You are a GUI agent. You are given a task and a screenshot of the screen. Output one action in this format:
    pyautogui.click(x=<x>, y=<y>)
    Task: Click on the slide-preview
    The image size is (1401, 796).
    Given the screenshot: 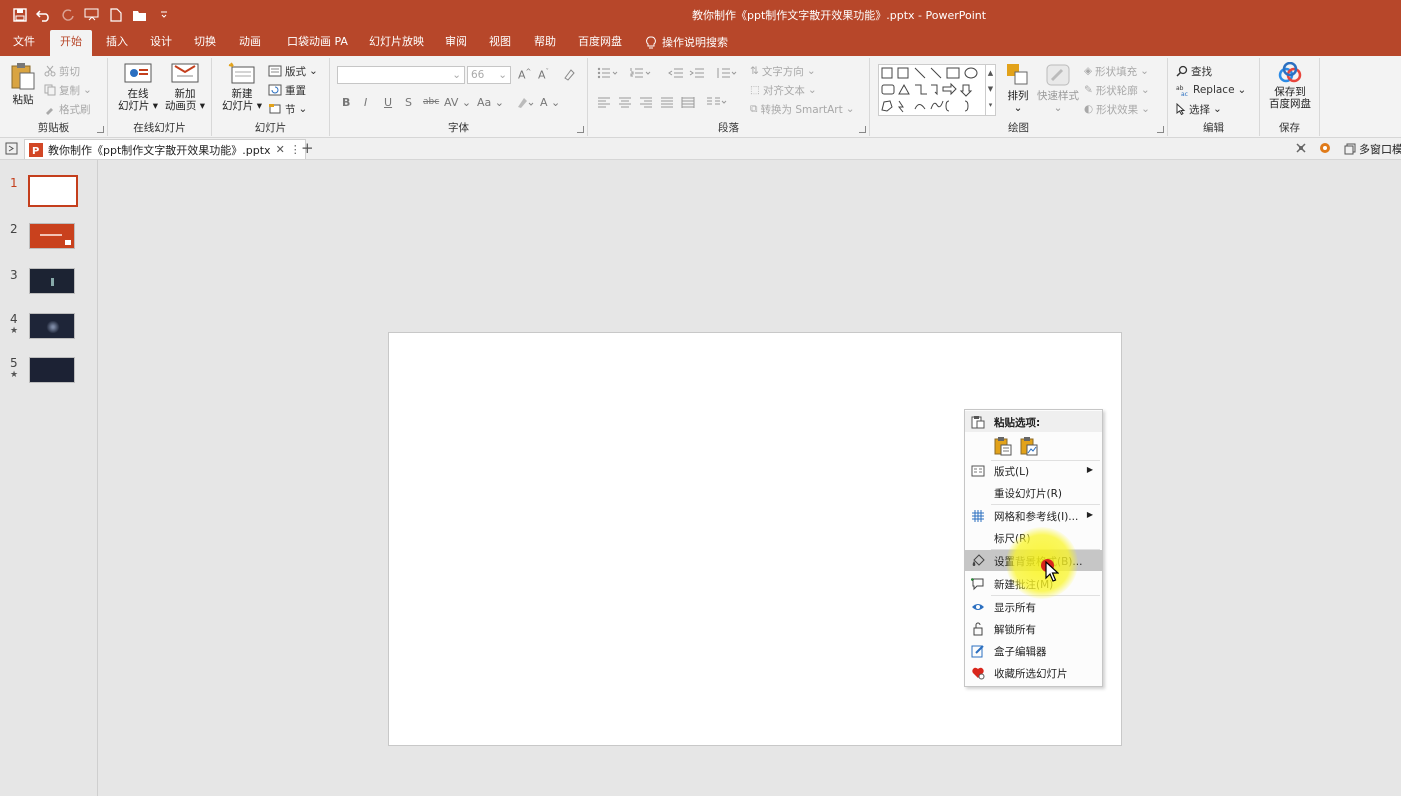 What is the action you would take?
    pyautogui.click(x=52, y=236)
    